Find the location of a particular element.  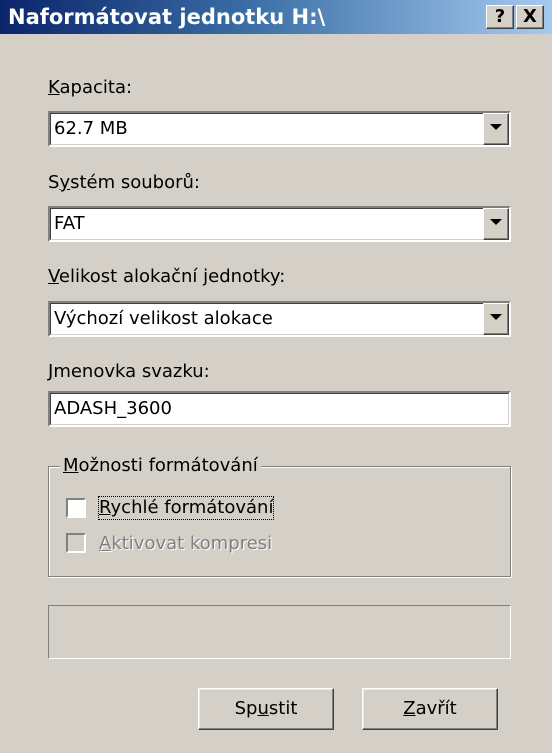

filesystem-label: Systém souborů: is located at coordinates (124, 182).